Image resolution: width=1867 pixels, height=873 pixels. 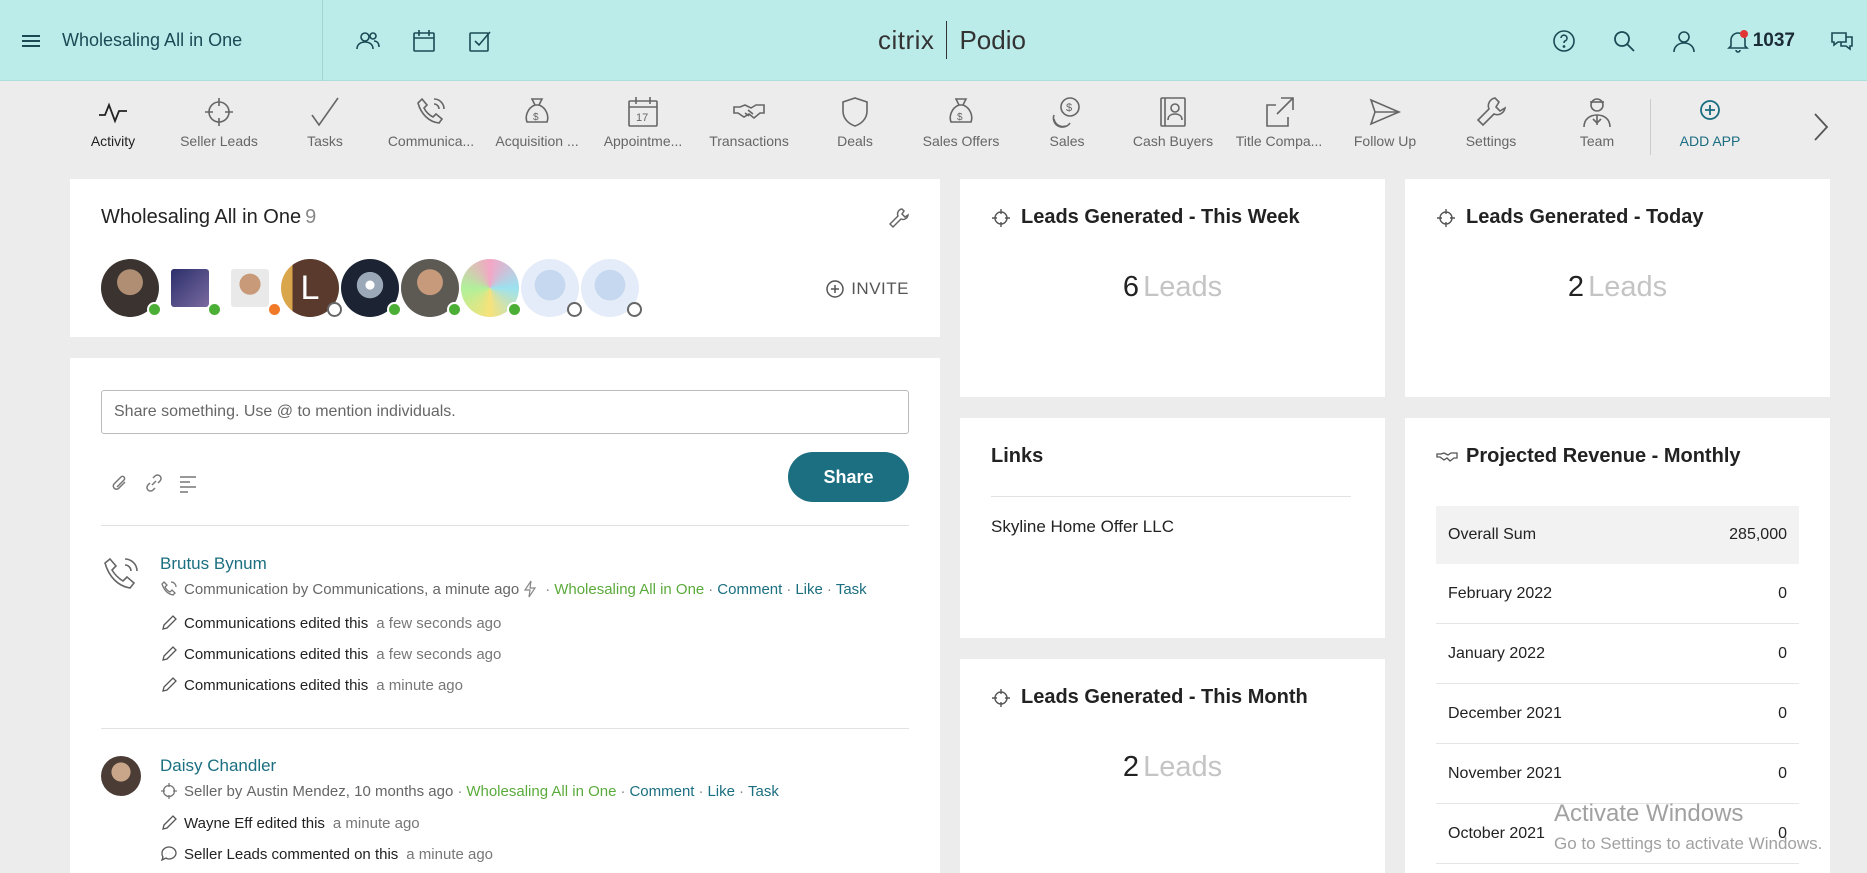 What do you see at coordinates (1160, 217) in the screenshot?
I see `widget-title: Leads Generated - This Week` at bounding box center [1160, 217].